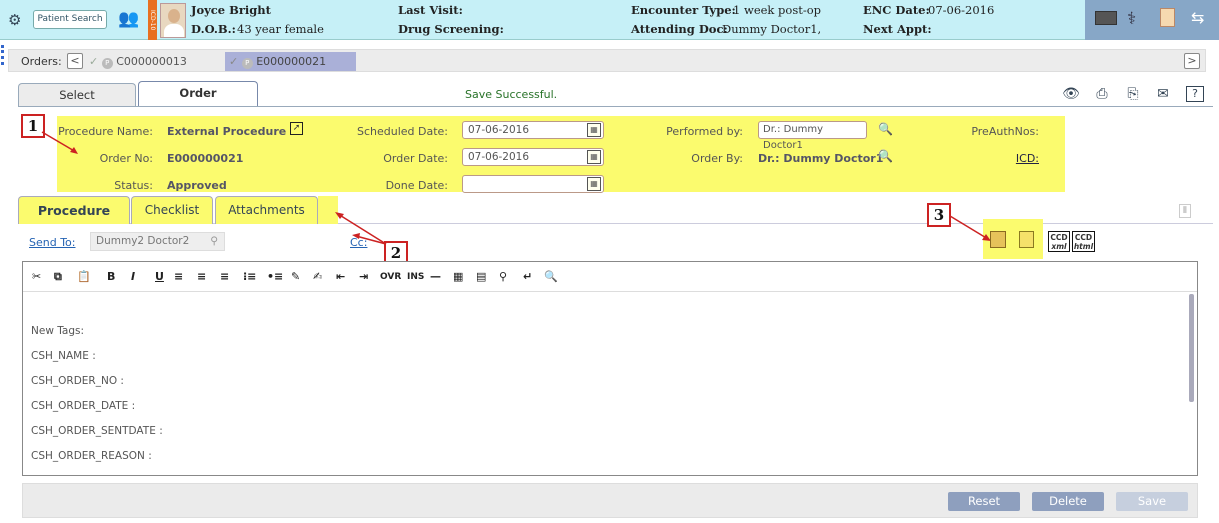  Describe the element at coordinates (247, 63) in the screenshot. I see `order-badge-icon: P` at that location.